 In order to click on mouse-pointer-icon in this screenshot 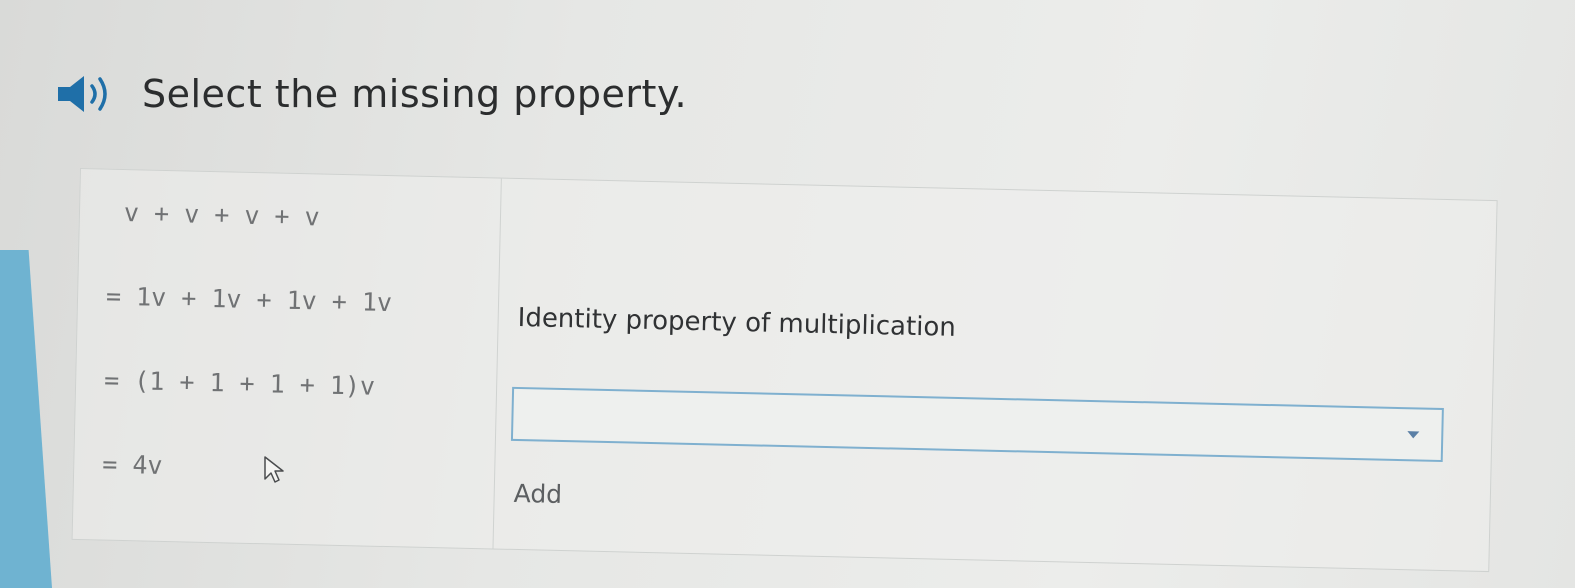, I will do `click(274, 472)`.